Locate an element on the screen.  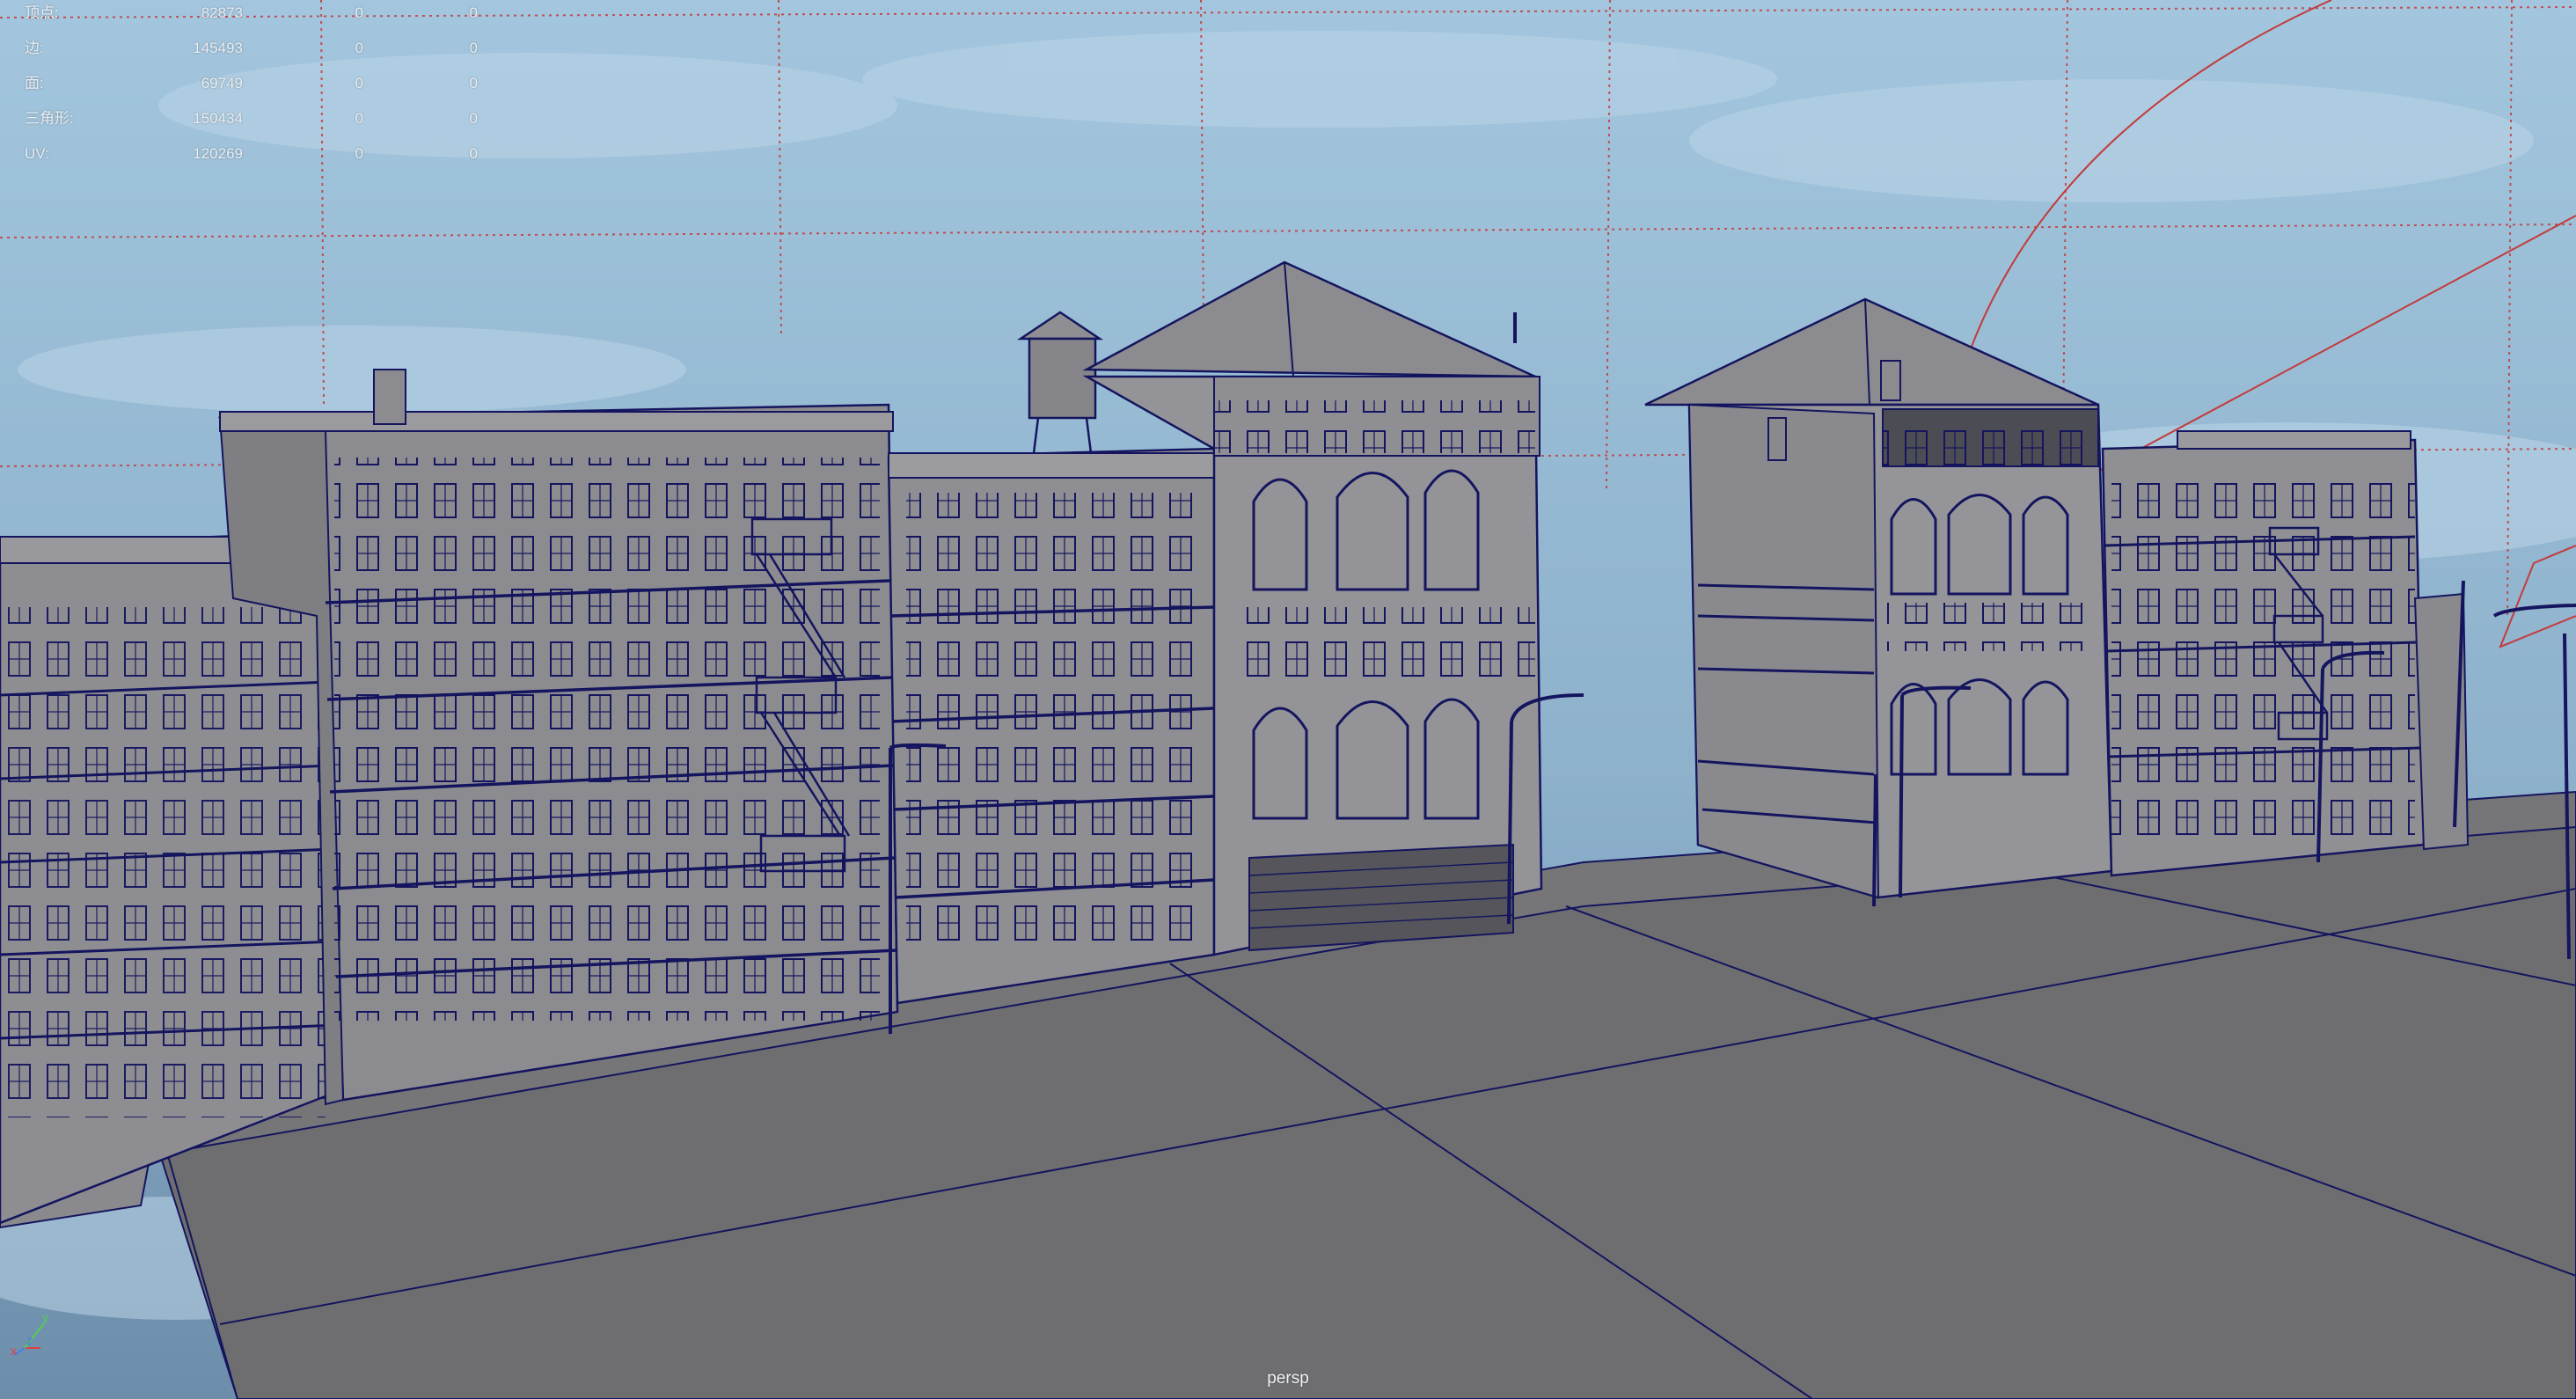
hud-total: 82873 is located at coordinates (222, 12).